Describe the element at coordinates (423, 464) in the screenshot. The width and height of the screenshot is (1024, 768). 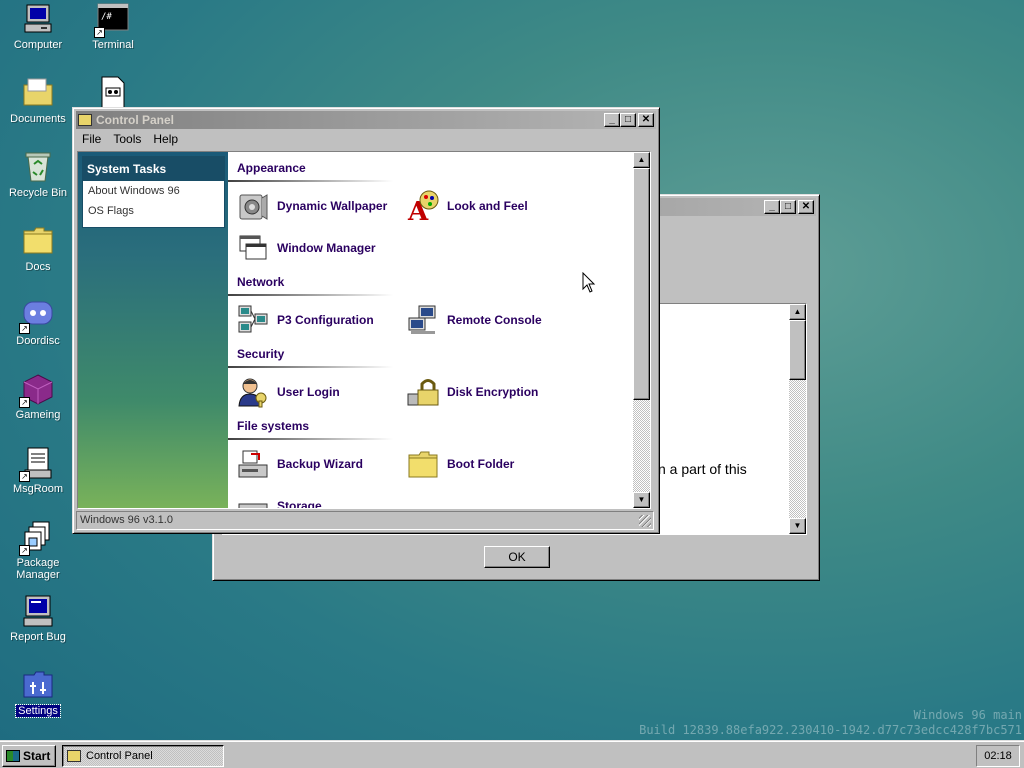
I see `folder-icon` at that location.